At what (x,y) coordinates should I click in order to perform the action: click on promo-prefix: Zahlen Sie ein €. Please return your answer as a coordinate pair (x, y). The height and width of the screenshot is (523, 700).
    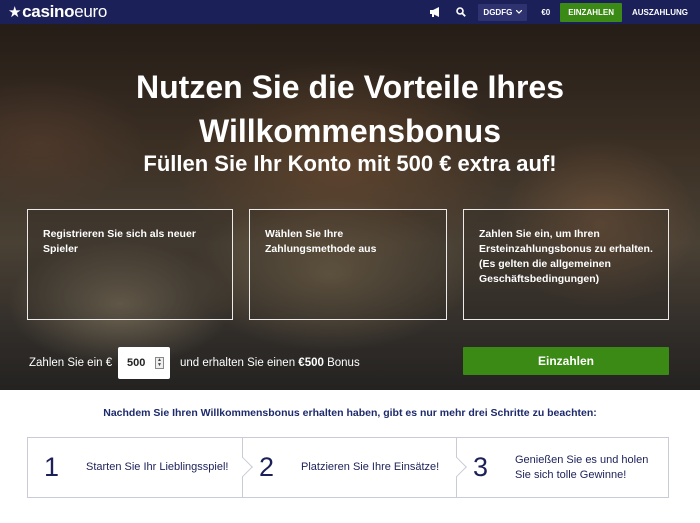
    Looking at the image, I should click on (71, 363).